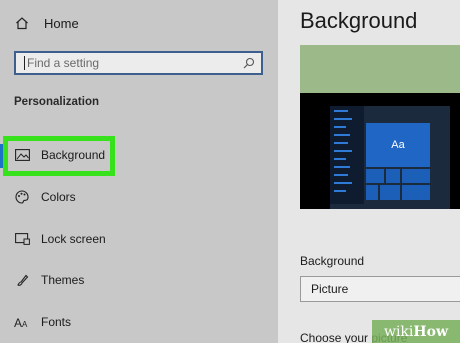 This screenshot has height=343, width=460. I want to click on sidebar-item-label: Fonts, so click(56, 322).